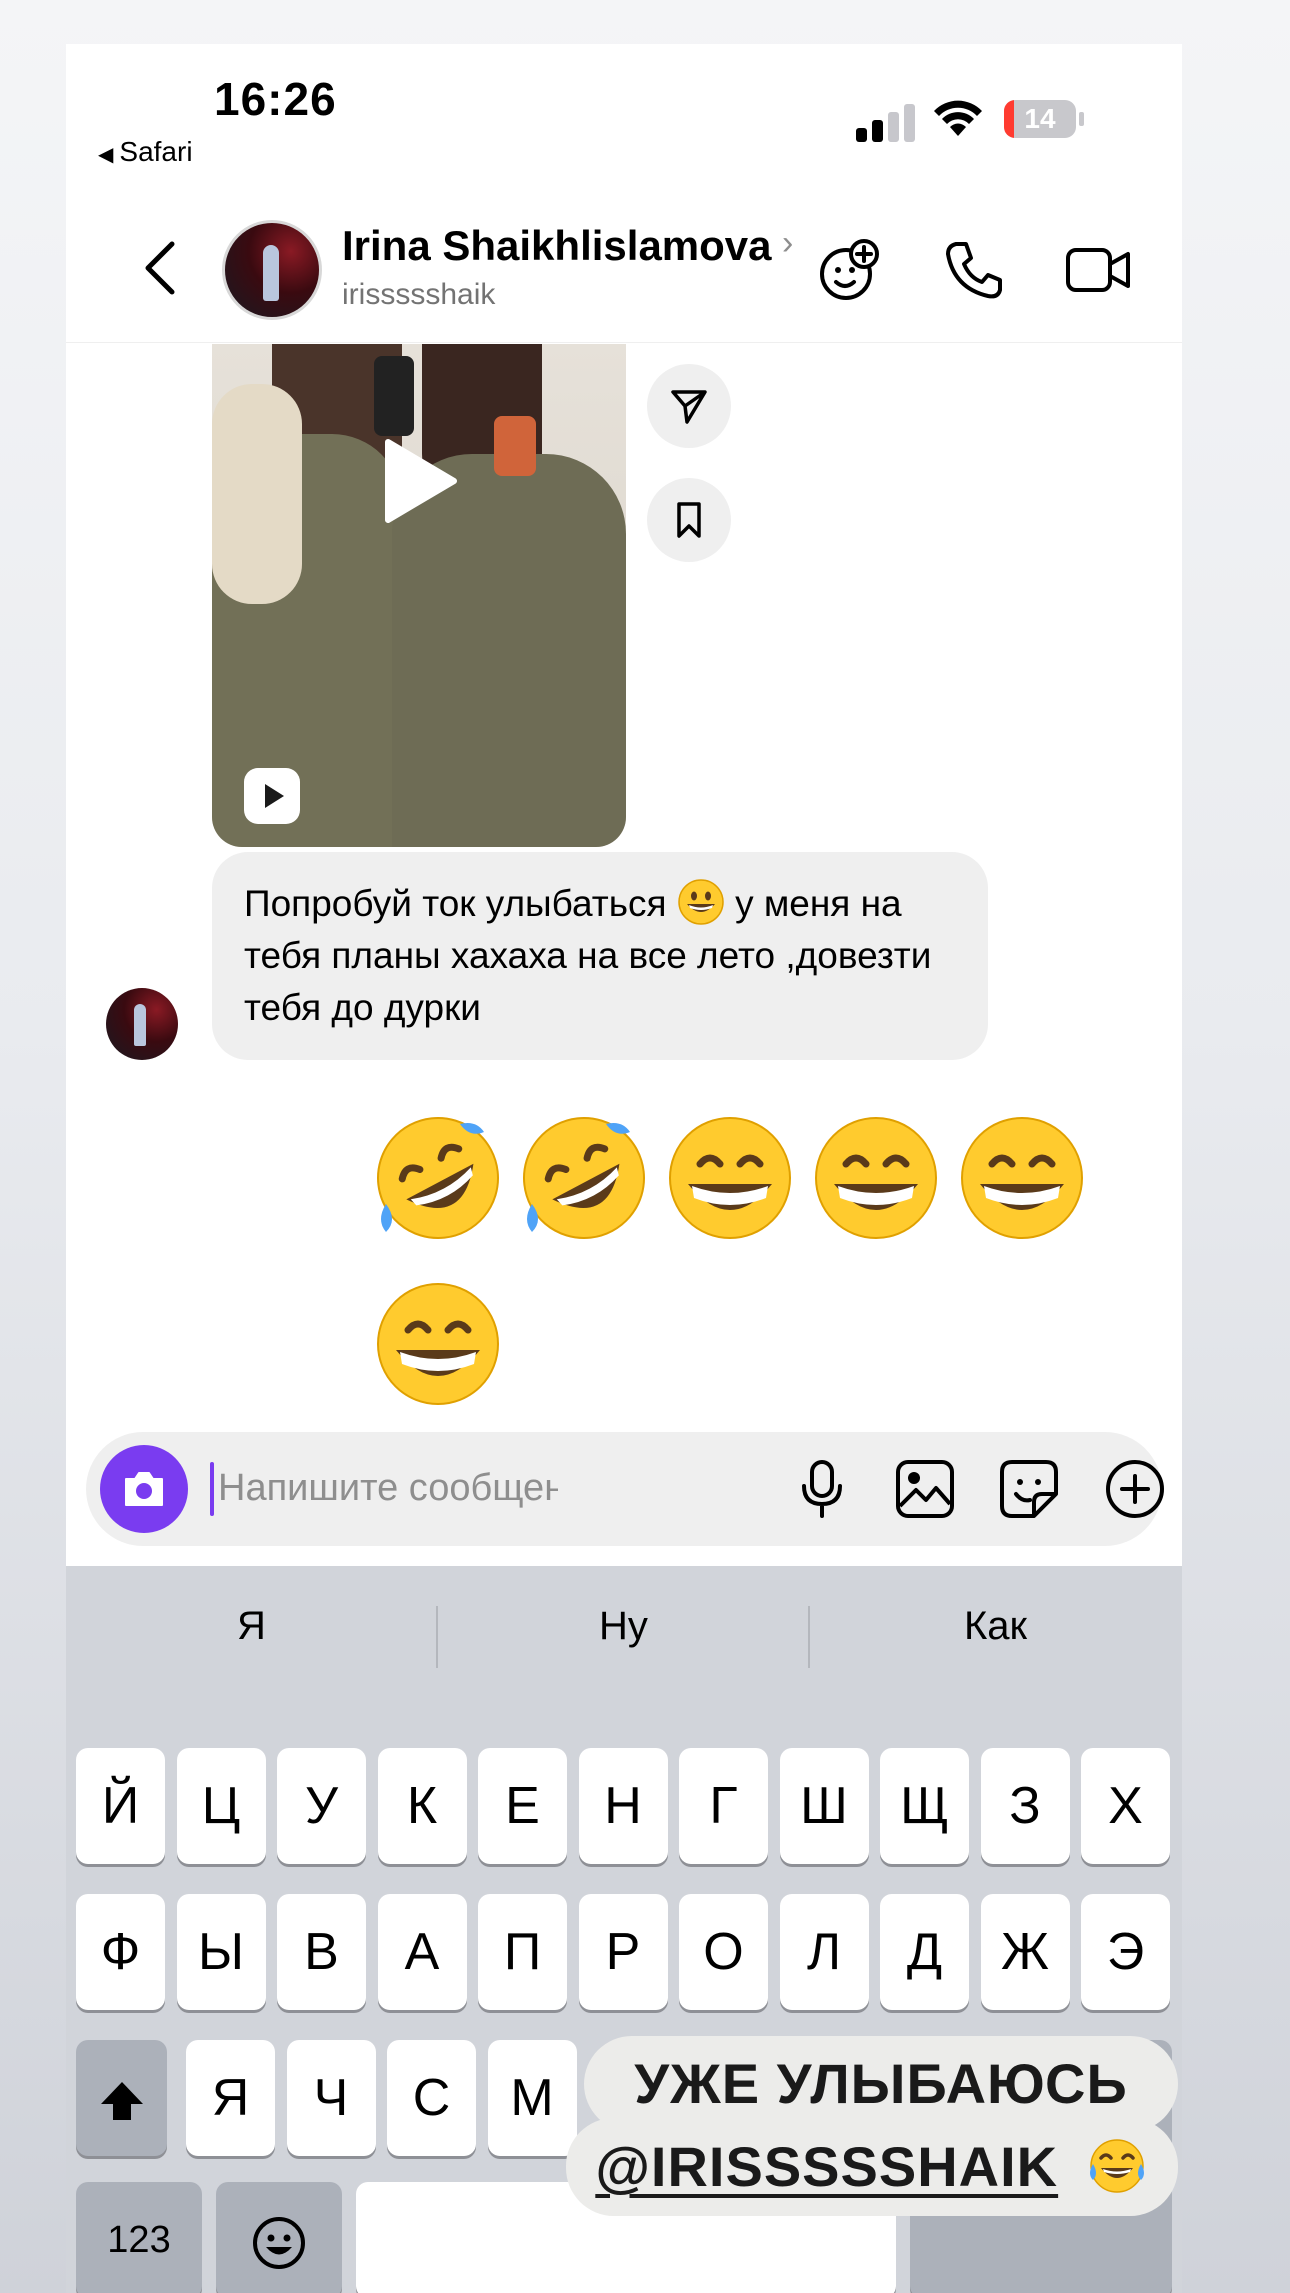 This screenshot has height=2293, width=1290. I want to click on key-1-2: Ц, so click(221, 1806).